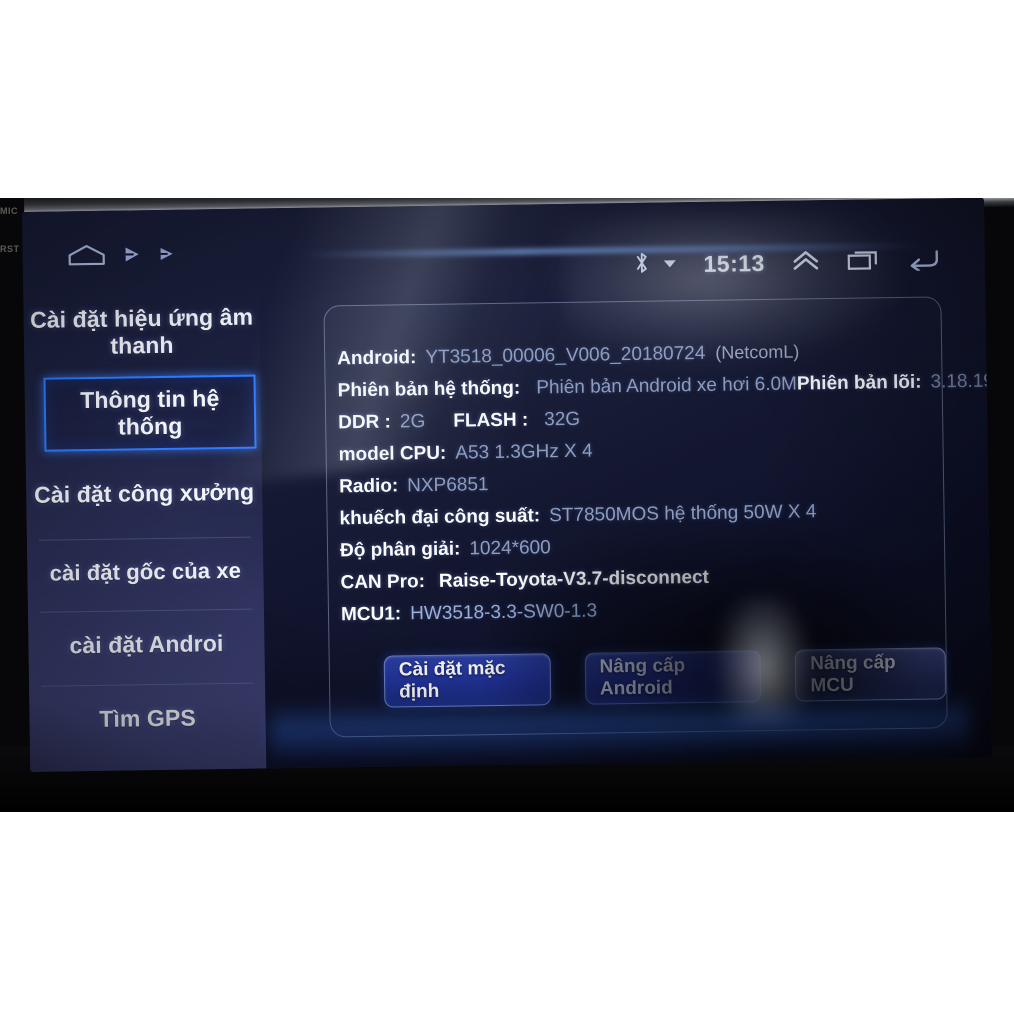  I want to click on info-label: Phiên bản hệ thống:, so click(429, 389).